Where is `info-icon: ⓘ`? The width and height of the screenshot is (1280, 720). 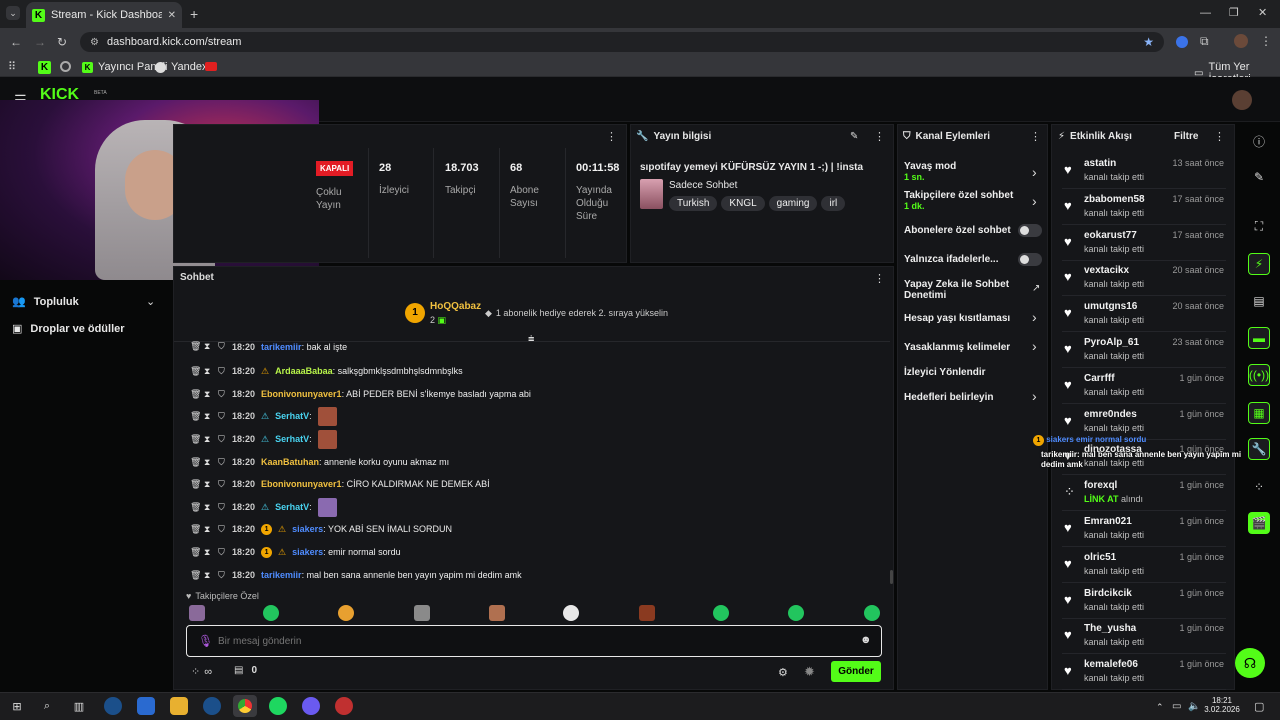
info-icon: ⓘ is located at coordinates (1259, 141).